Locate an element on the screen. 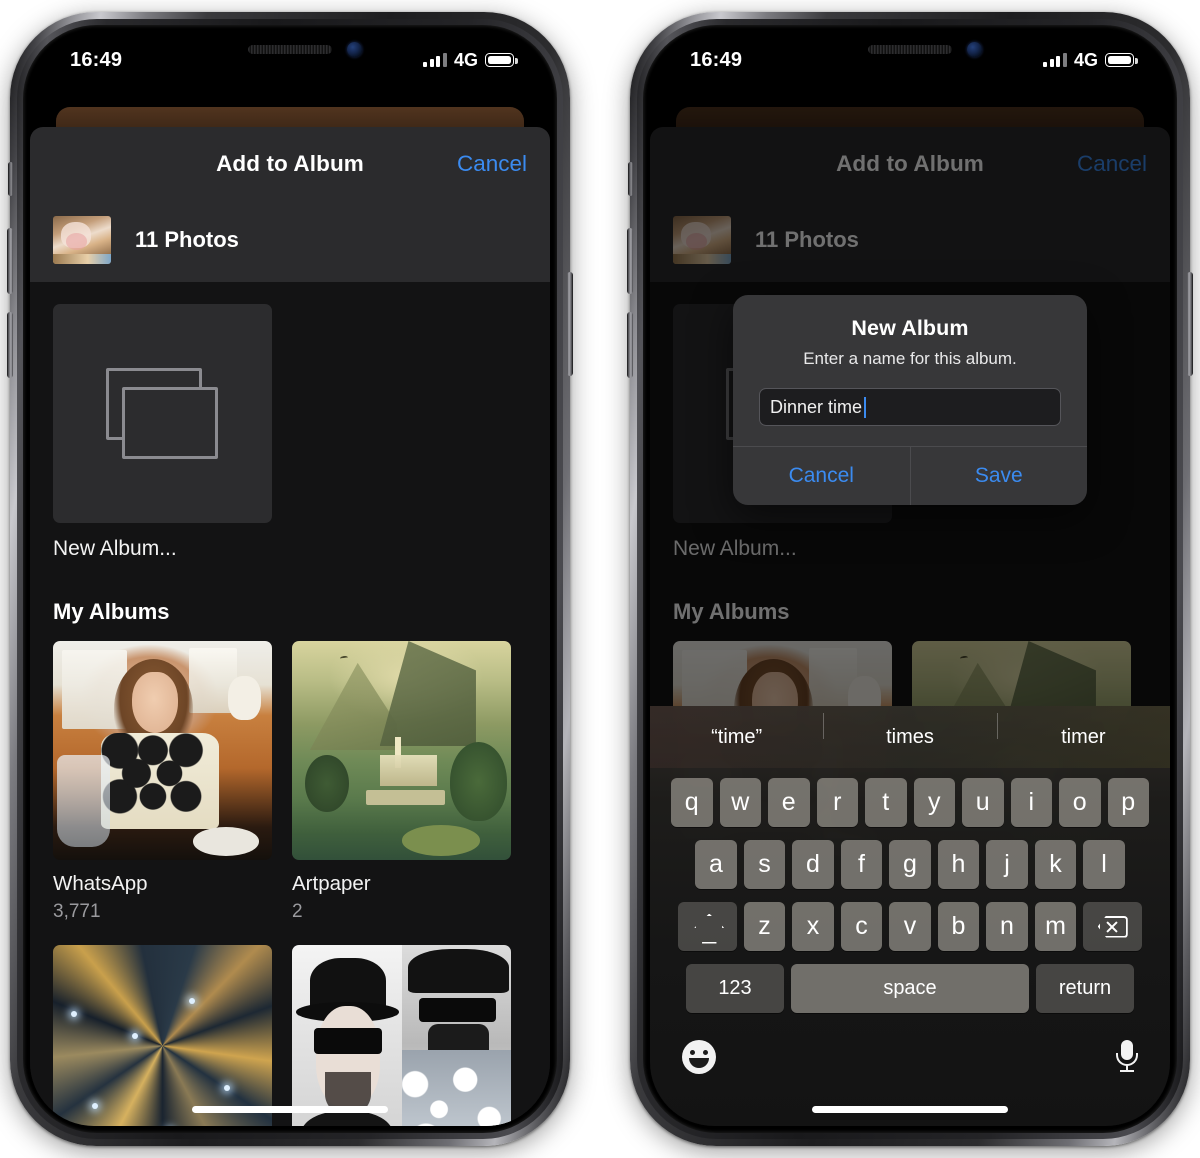  alert-save-button: Save is located at coordinates (998, 476).